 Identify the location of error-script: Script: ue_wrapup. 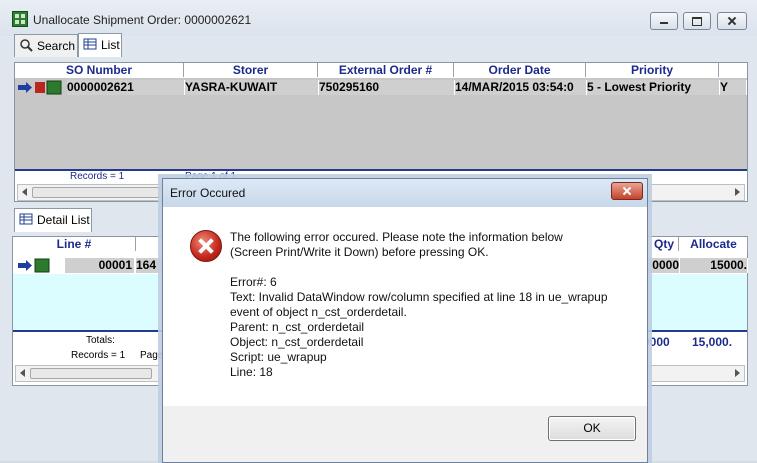
(278, 357).